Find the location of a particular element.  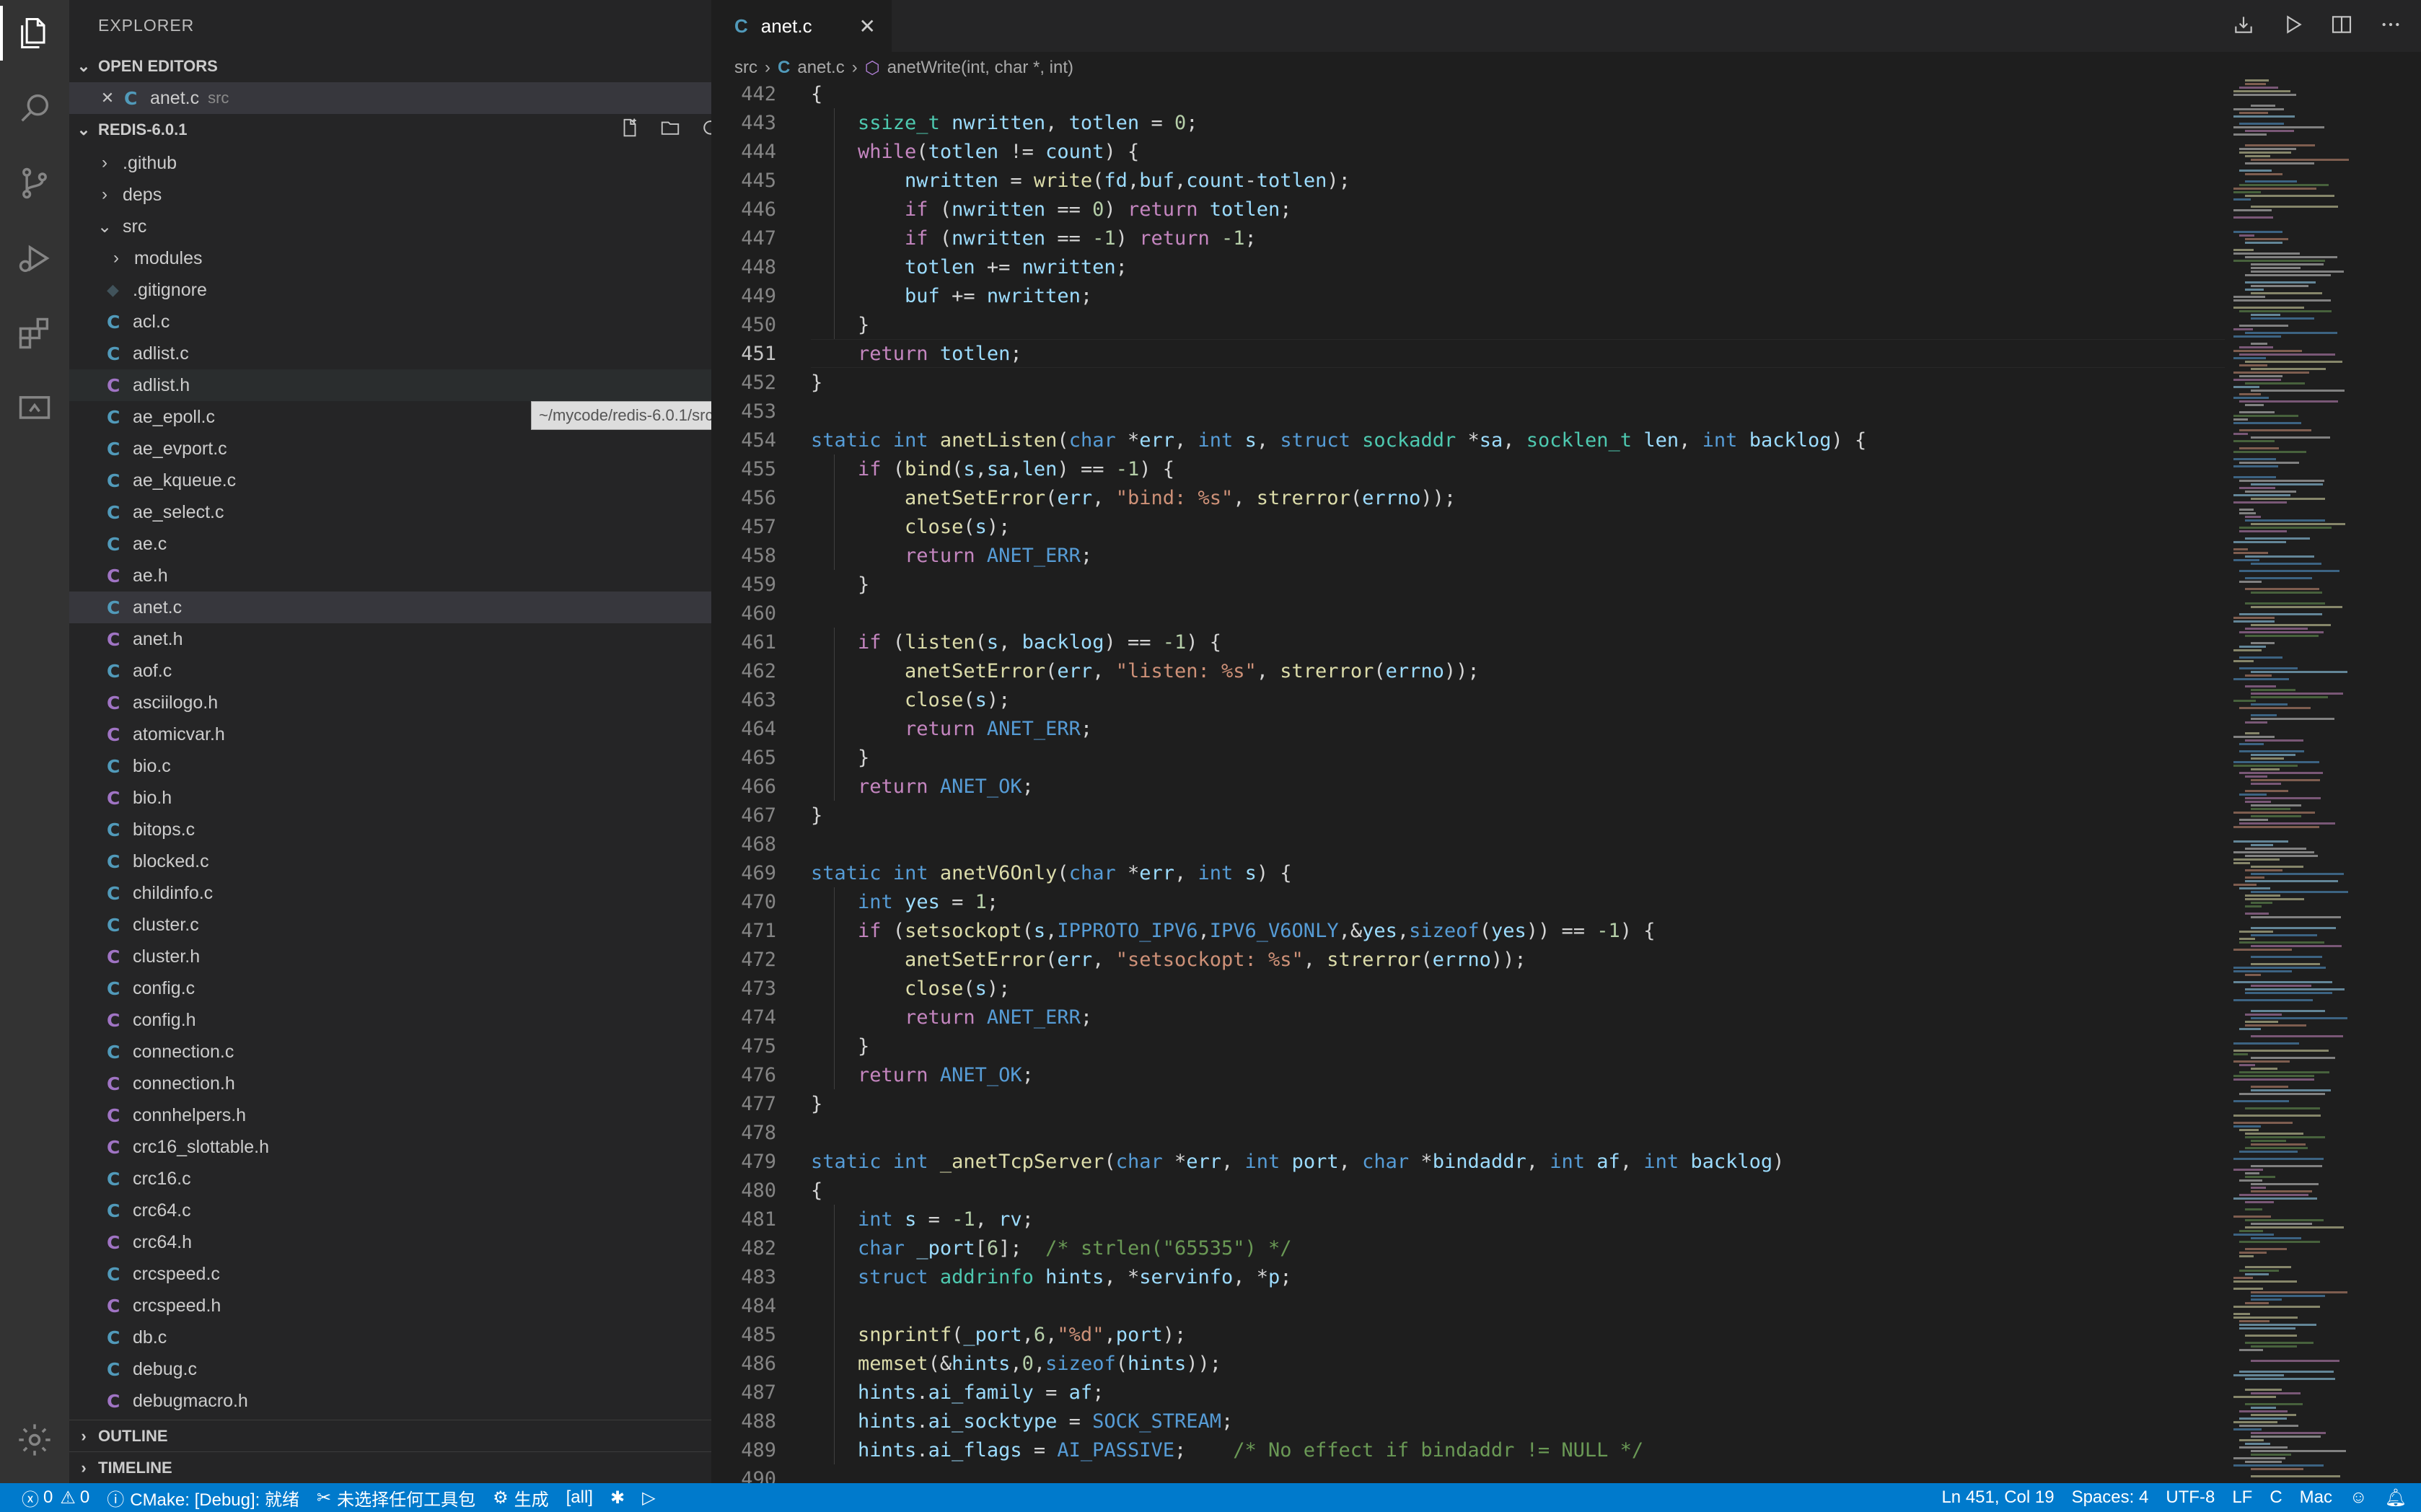

run-icon is located at coordinates (2292, 24).